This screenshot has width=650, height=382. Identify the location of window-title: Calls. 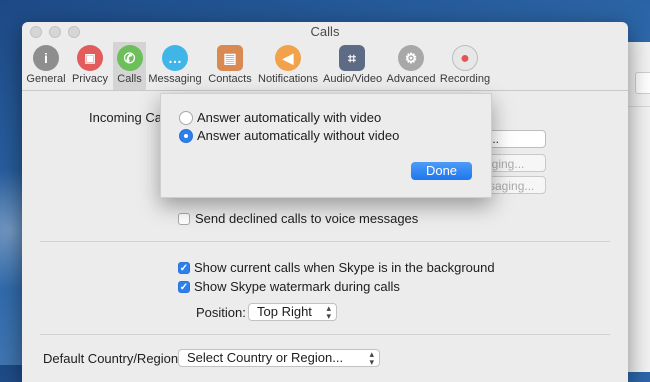
(325, 31).